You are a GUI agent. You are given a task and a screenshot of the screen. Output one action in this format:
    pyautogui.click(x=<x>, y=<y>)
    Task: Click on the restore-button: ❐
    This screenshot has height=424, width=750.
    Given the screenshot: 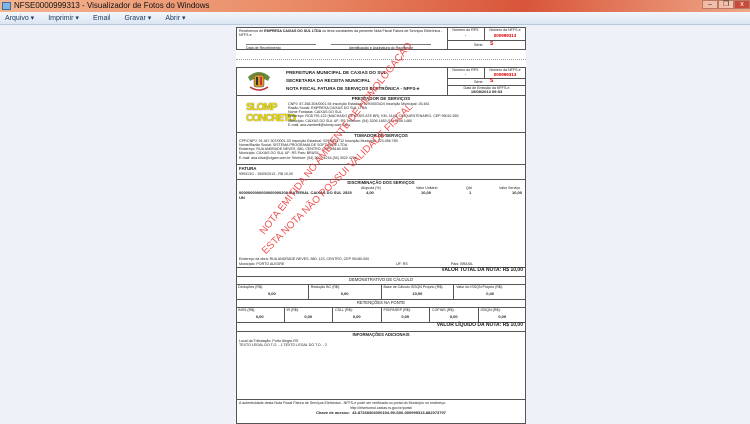 What is the action you would take?
    pyautogui.click(x=726, y=4)
    